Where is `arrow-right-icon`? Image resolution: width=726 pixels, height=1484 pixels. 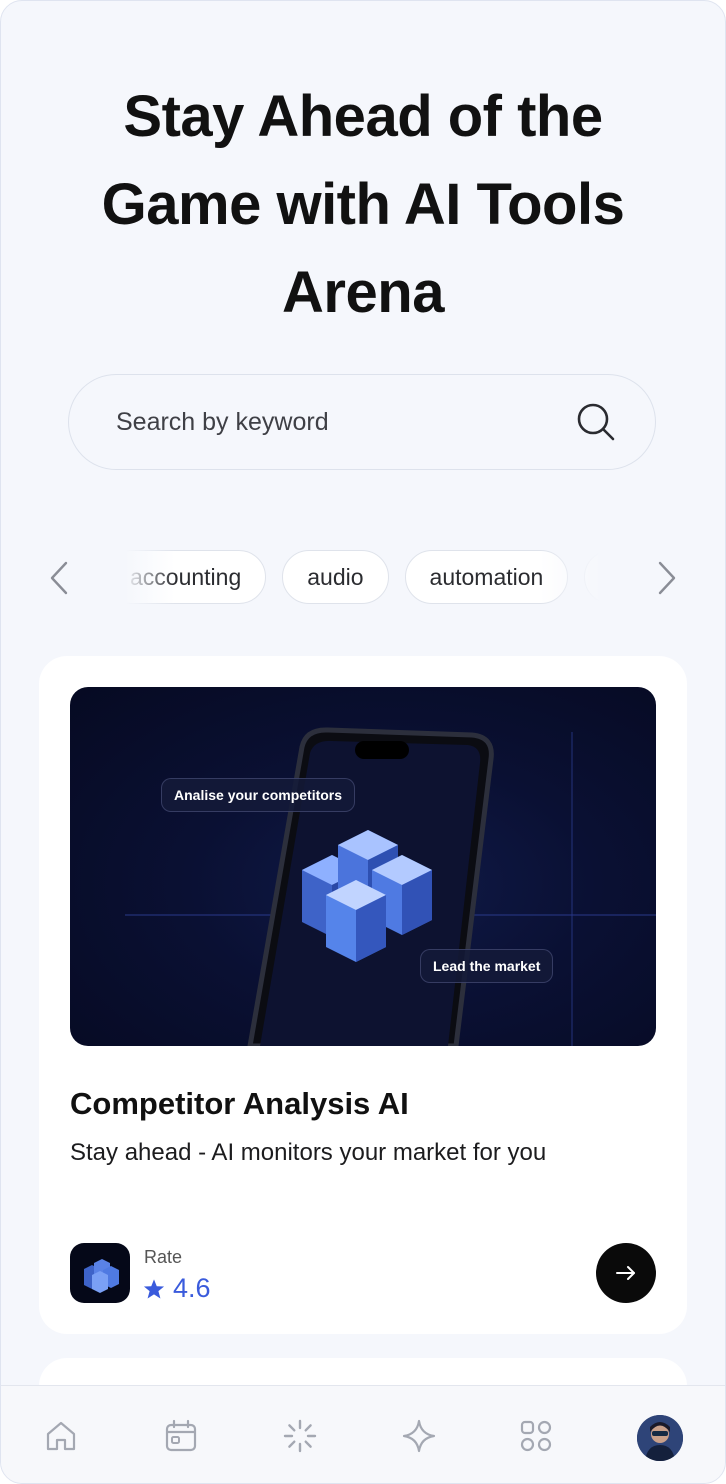
arrow-right-icon is located at coordinates (625, 1273).